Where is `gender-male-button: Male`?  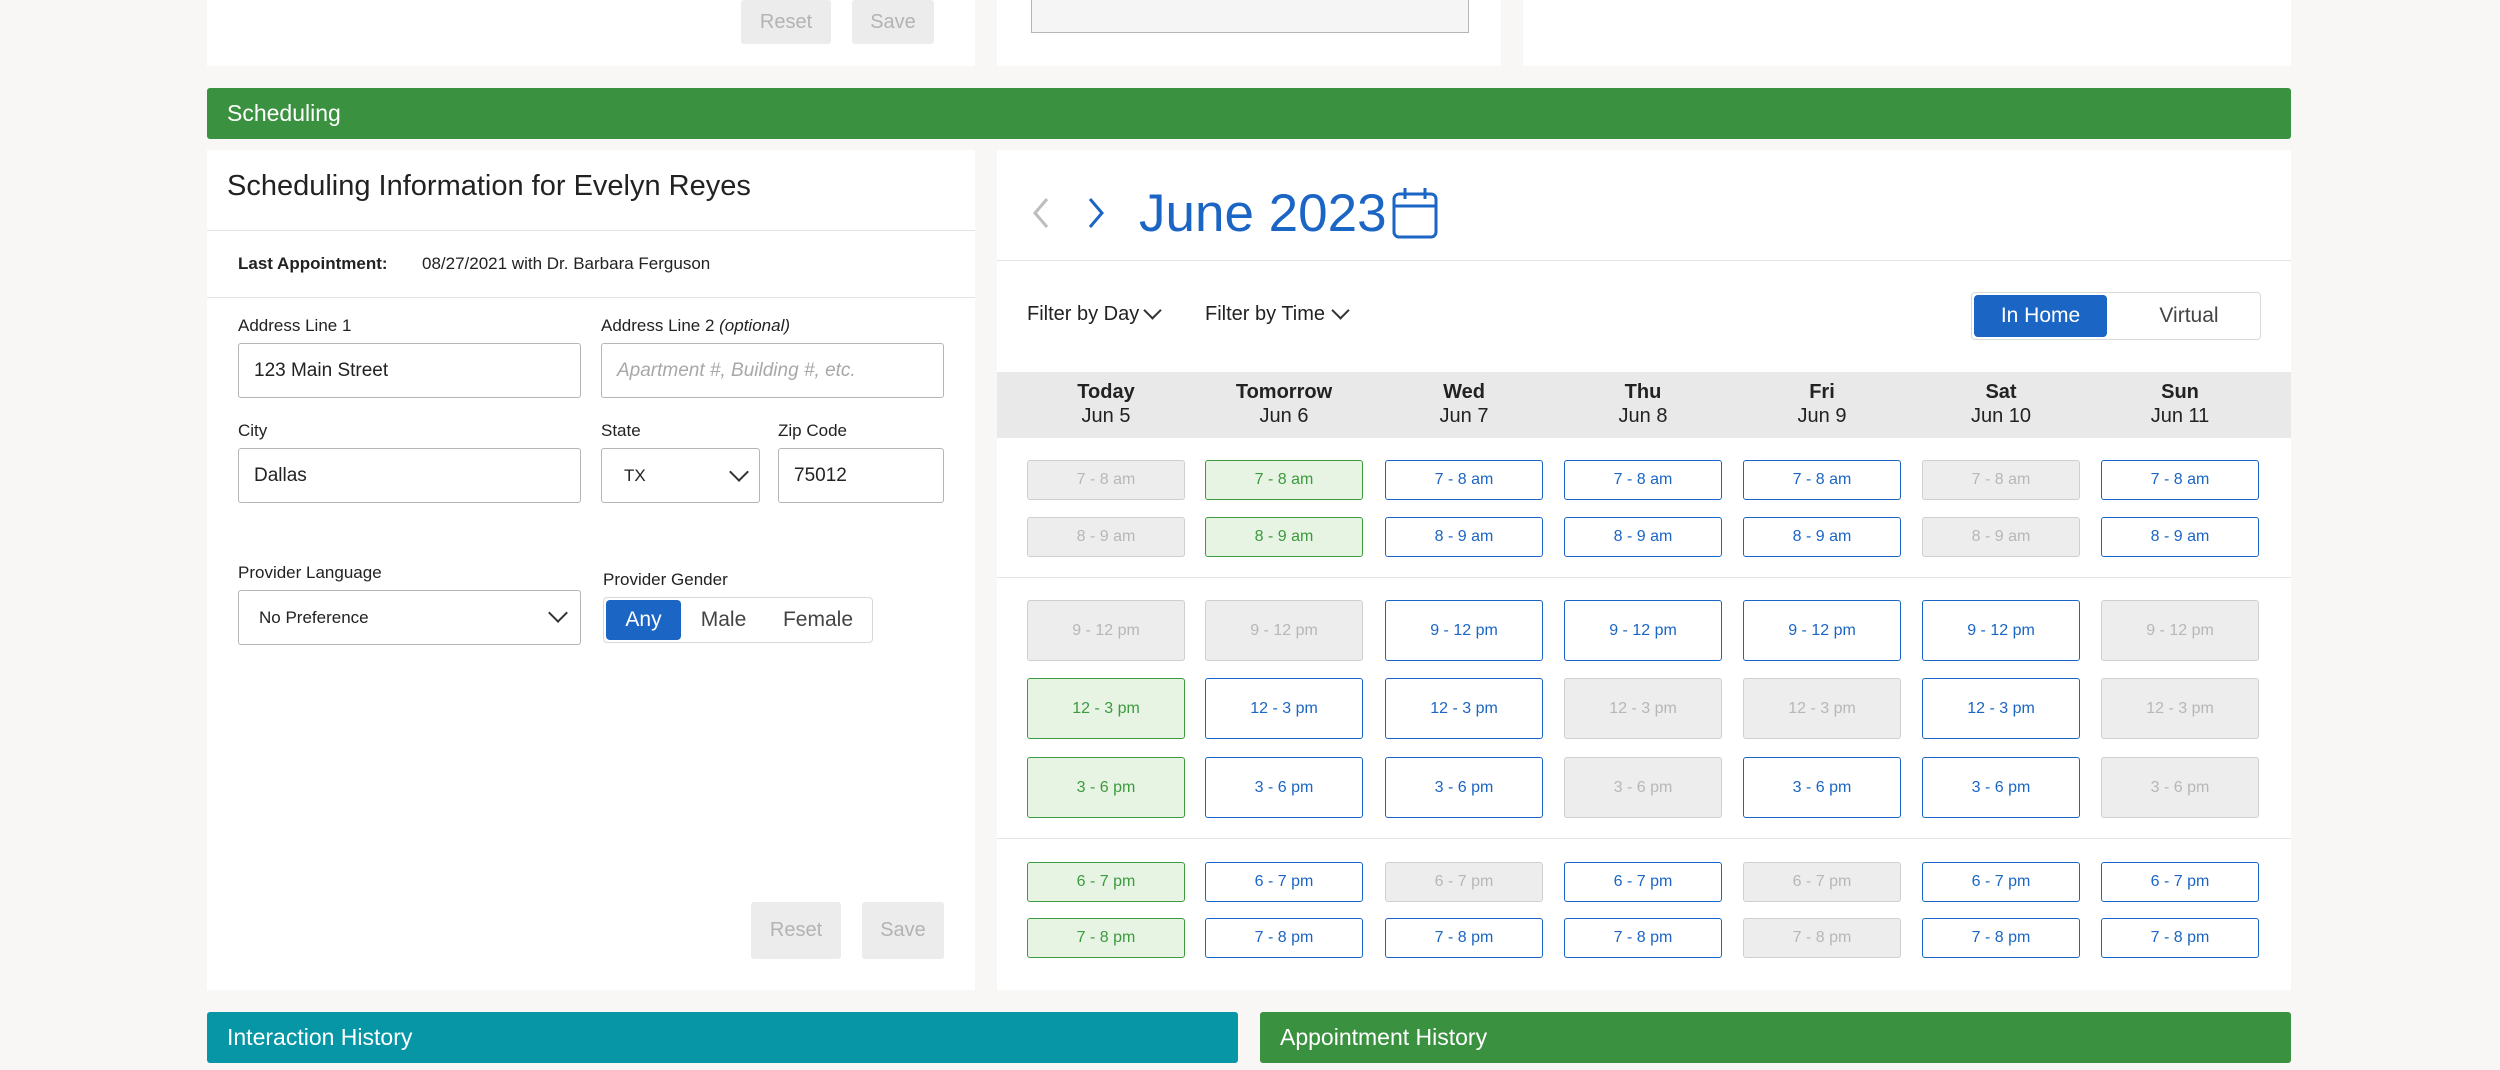
gender-male-button: Male is located at coordinates (723, 620).